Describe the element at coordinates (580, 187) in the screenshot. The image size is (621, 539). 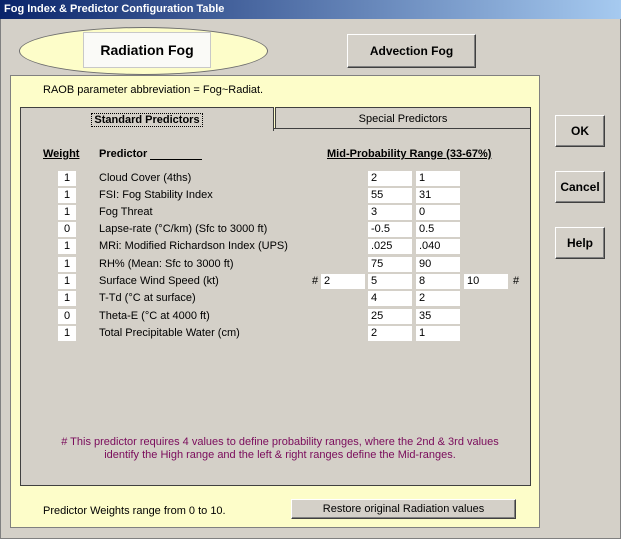
I see `cancel-button: Cancel` at that location.